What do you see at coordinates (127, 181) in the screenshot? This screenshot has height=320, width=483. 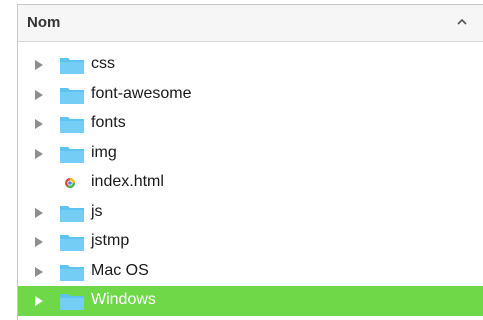 I see `item-name: index.html` at bounding box center [127, 181].